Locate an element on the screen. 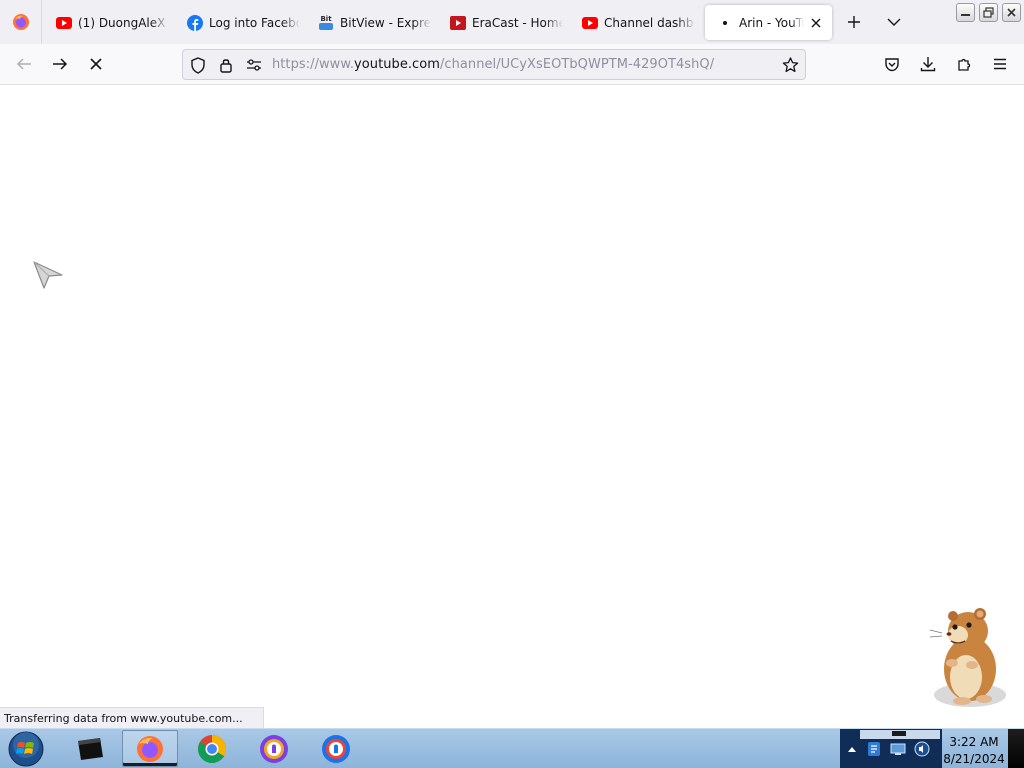  taskbar-app-window is located at coordinates (90, 748).